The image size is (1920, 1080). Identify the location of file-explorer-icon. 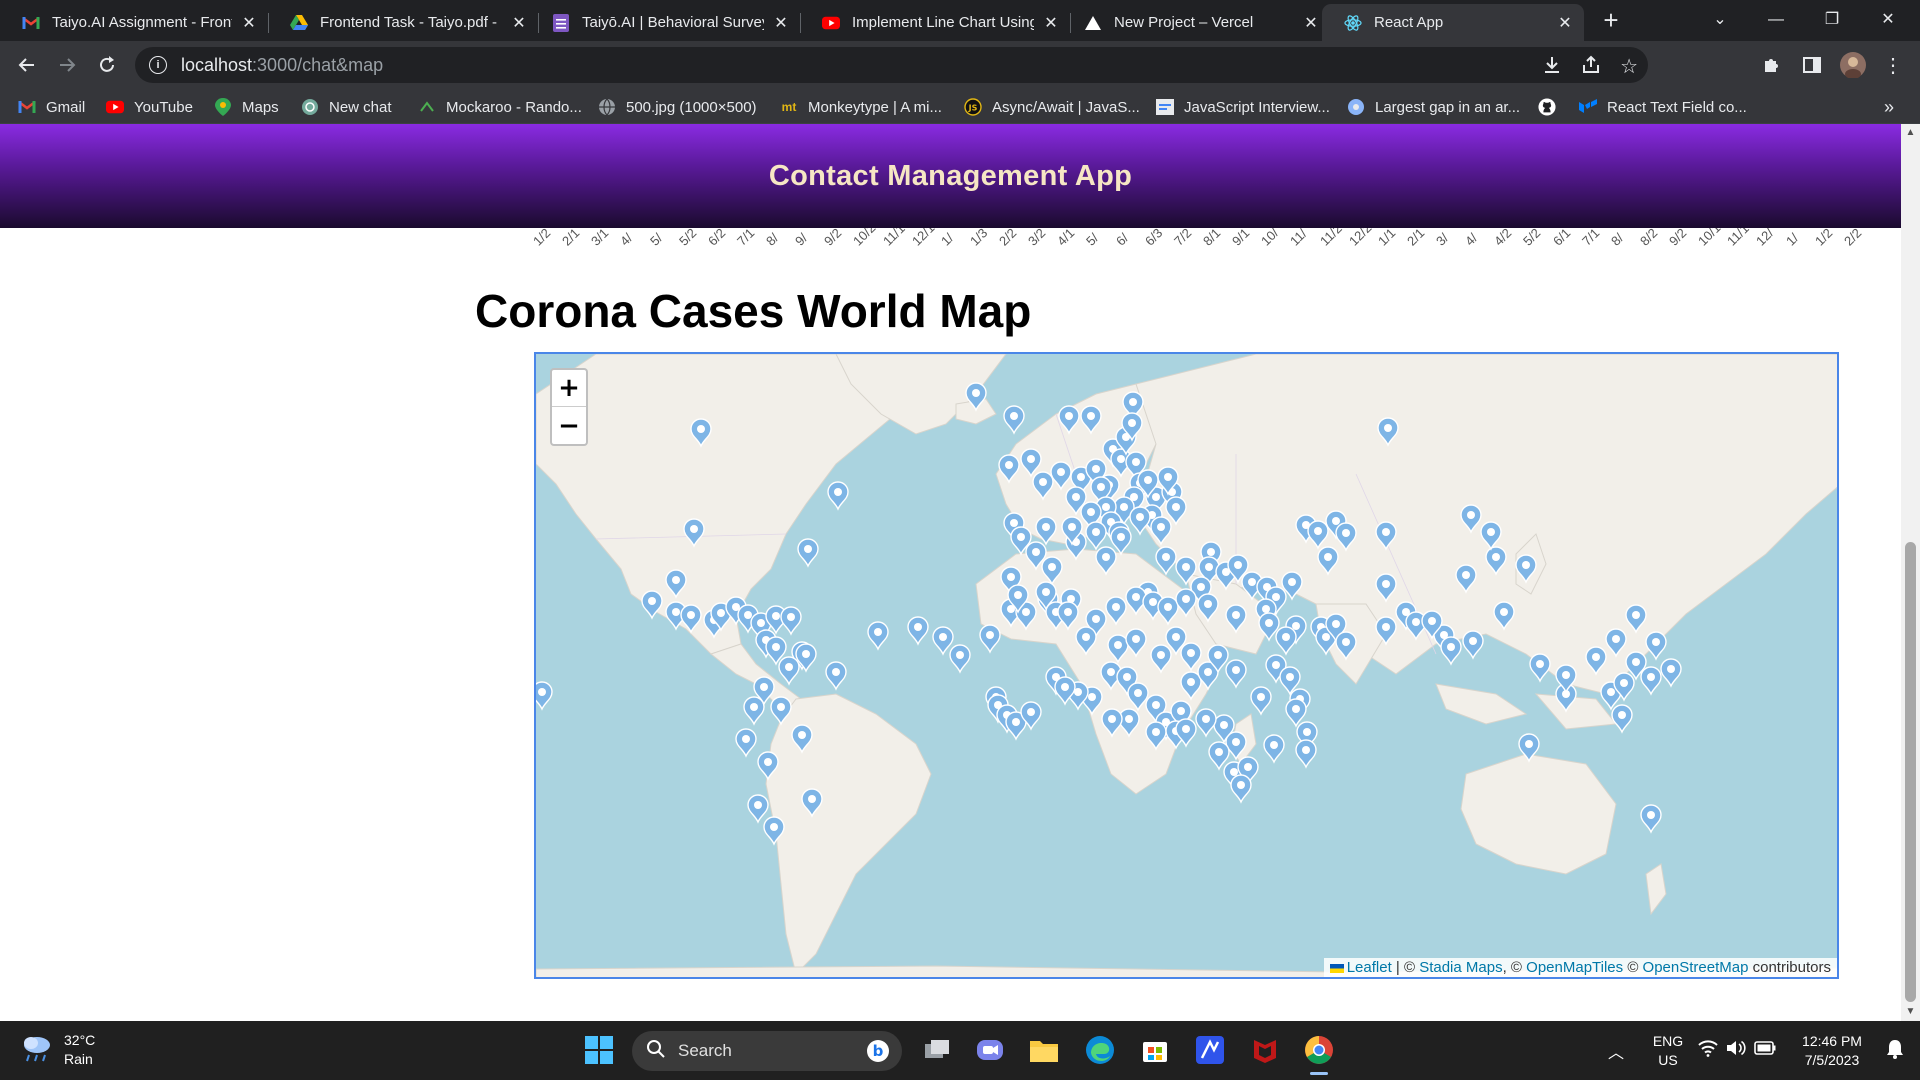
(1044, 1050).